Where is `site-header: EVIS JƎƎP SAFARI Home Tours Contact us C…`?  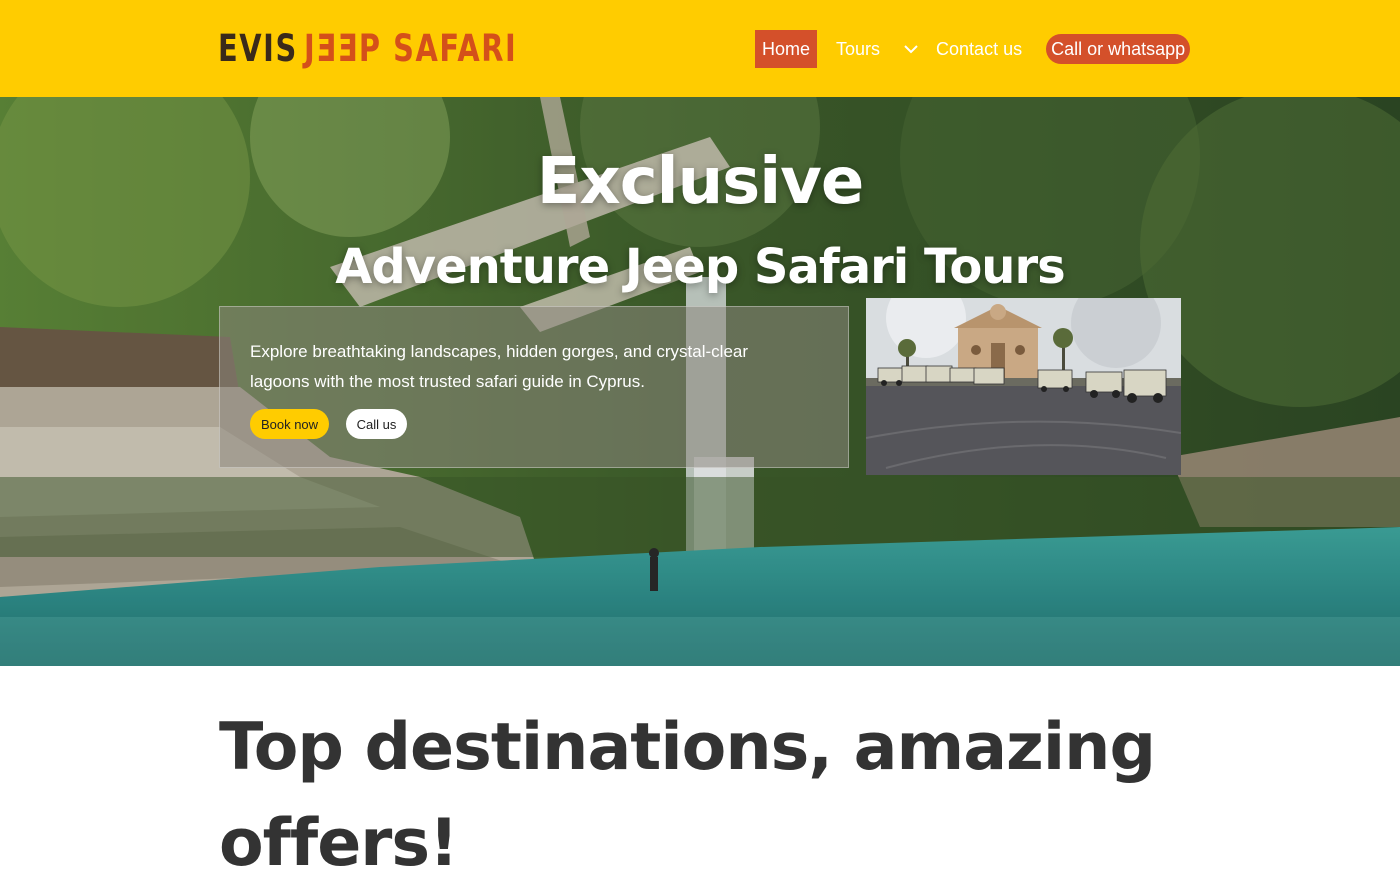
site-header: EVIS JƎƎP SAFARI Home Tours Contact us C… is located at coordinates (700, 48).